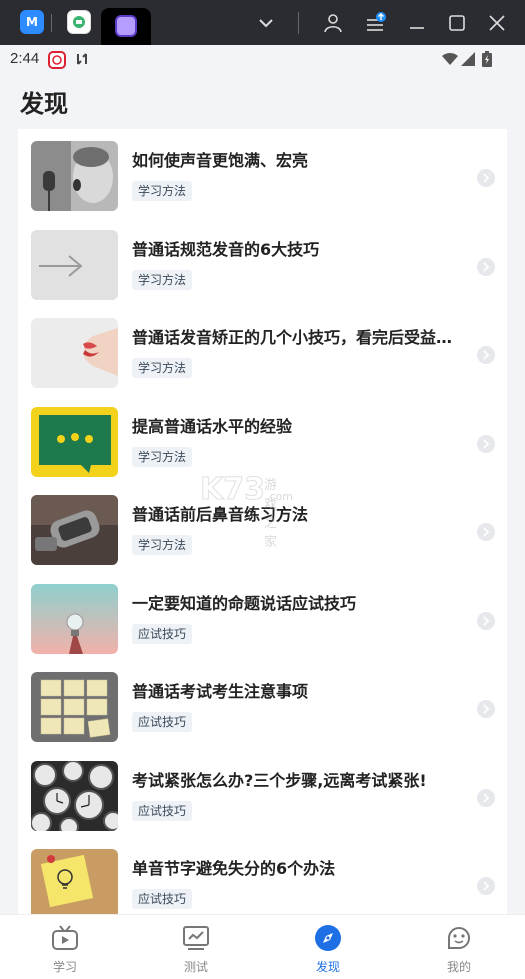  What do you see at coordinates (82, 61) in the screenshot?
I see `sync-icon` at bounding box center [82, 61].